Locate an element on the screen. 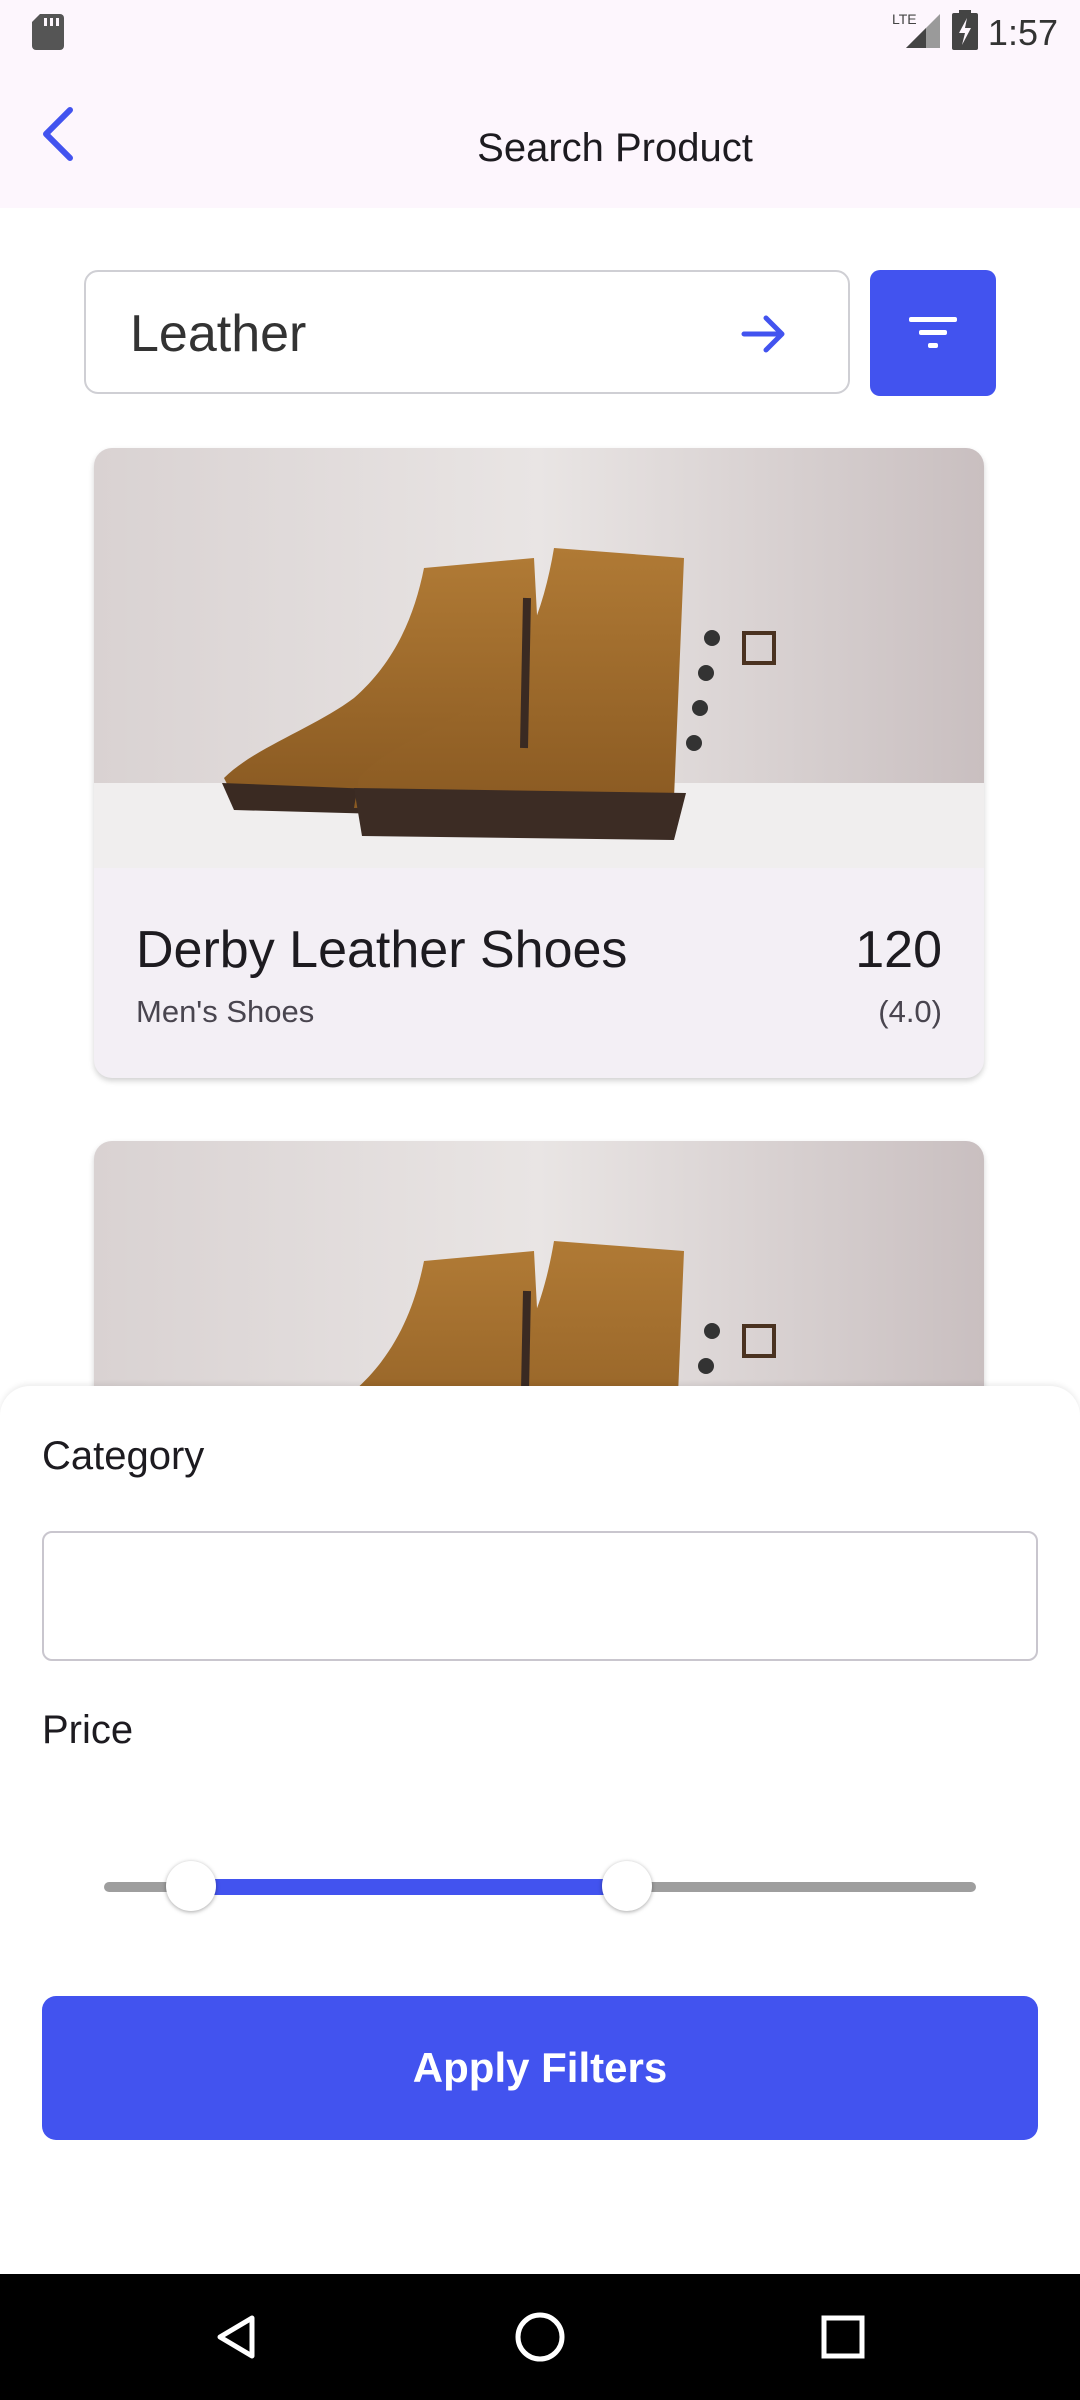  slider-active-range is located at coordinates (409, 1887).